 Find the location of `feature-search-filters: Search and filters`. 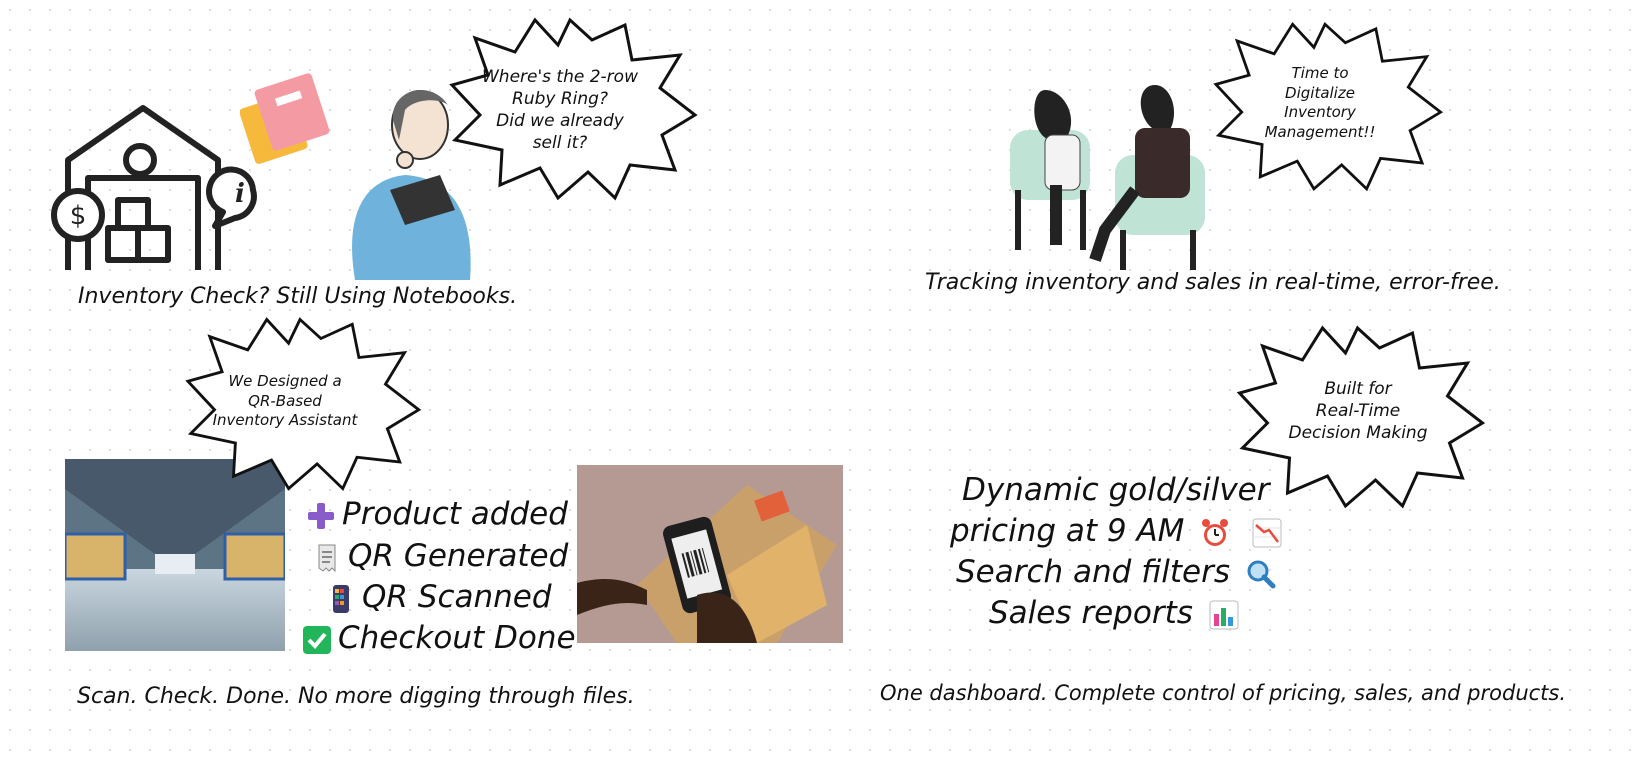

feature-search-filters: Search and filters is located at coordinates (1119, 572).